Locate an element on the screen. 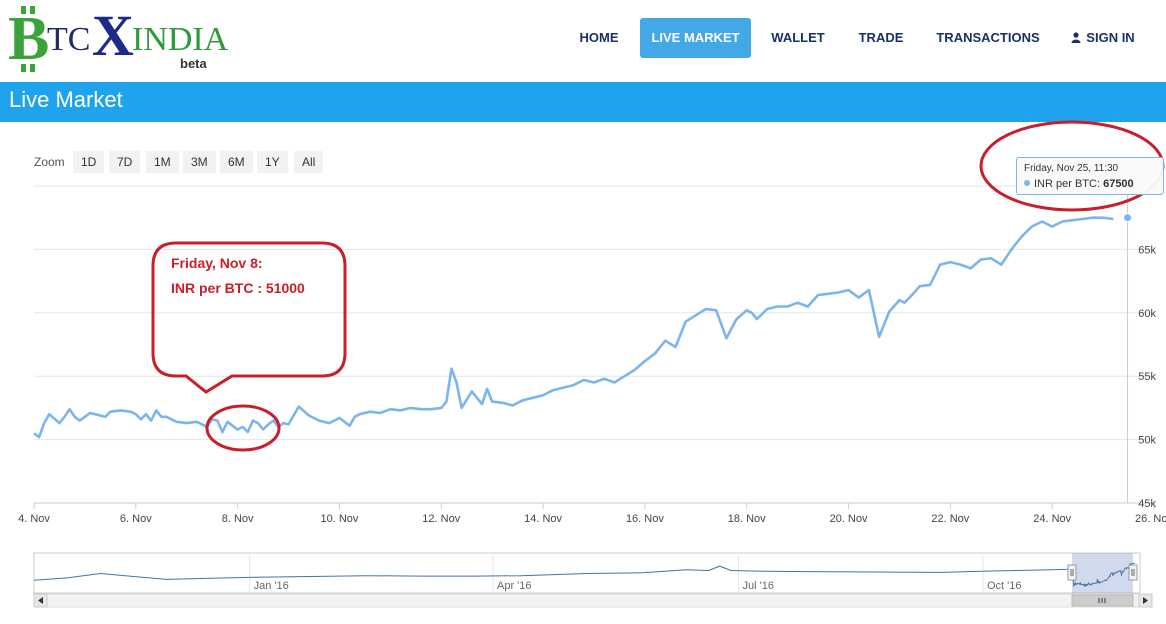  y-tick-label: 65k is located at coordinates (1147, 250).